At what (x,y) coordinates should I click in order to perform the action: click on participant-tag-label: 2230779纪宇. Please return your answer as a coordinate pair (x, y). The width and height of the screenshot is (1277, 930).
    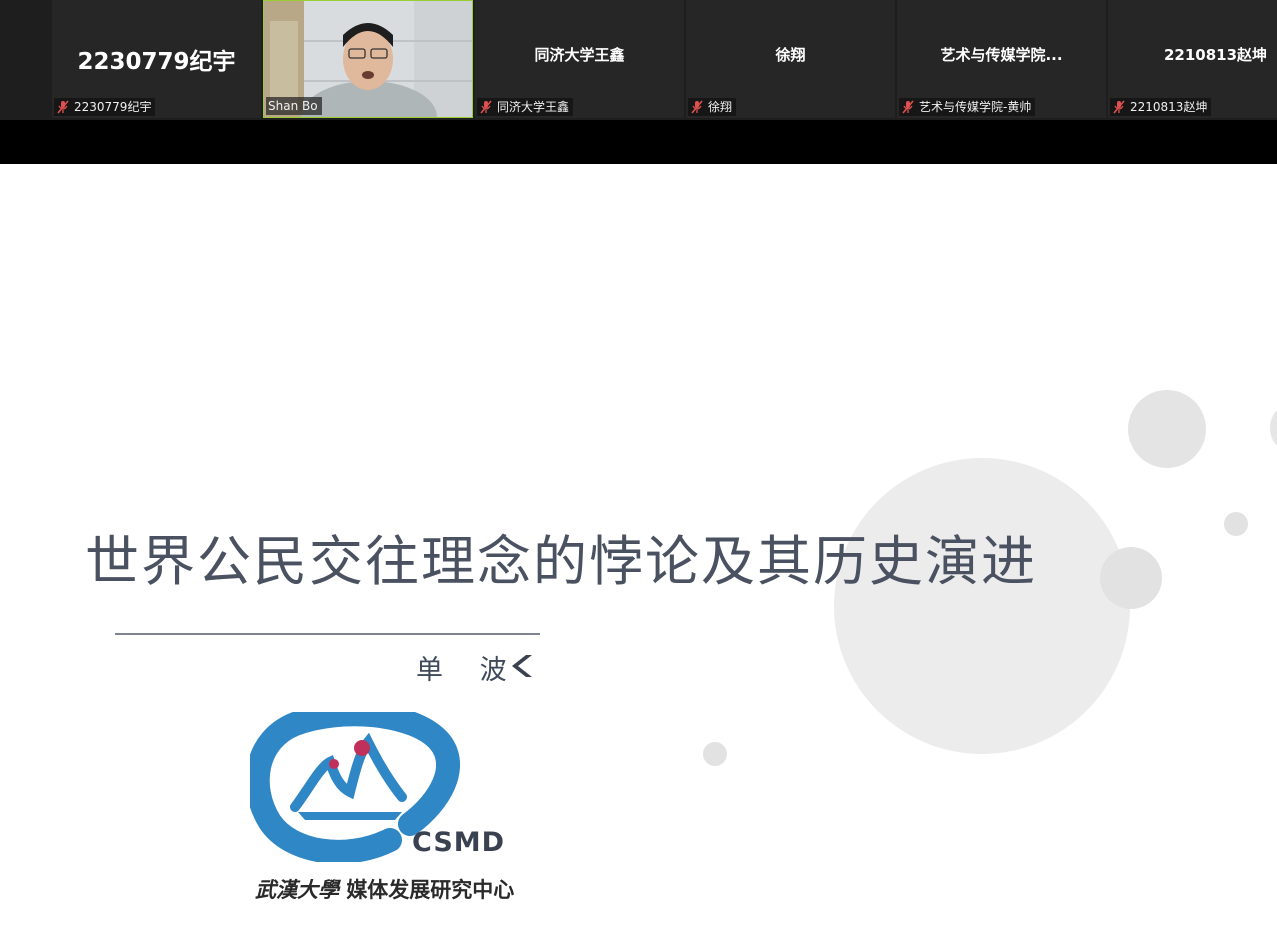
    Looking at the image, I should click on (113, 107).